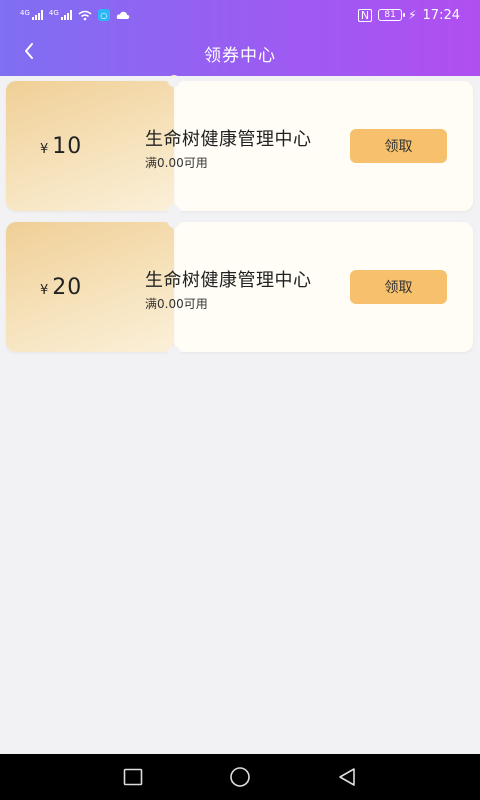 The image size is (480, 800). I want to click on coupon-amount: ¥ 10, so click(61, 146).